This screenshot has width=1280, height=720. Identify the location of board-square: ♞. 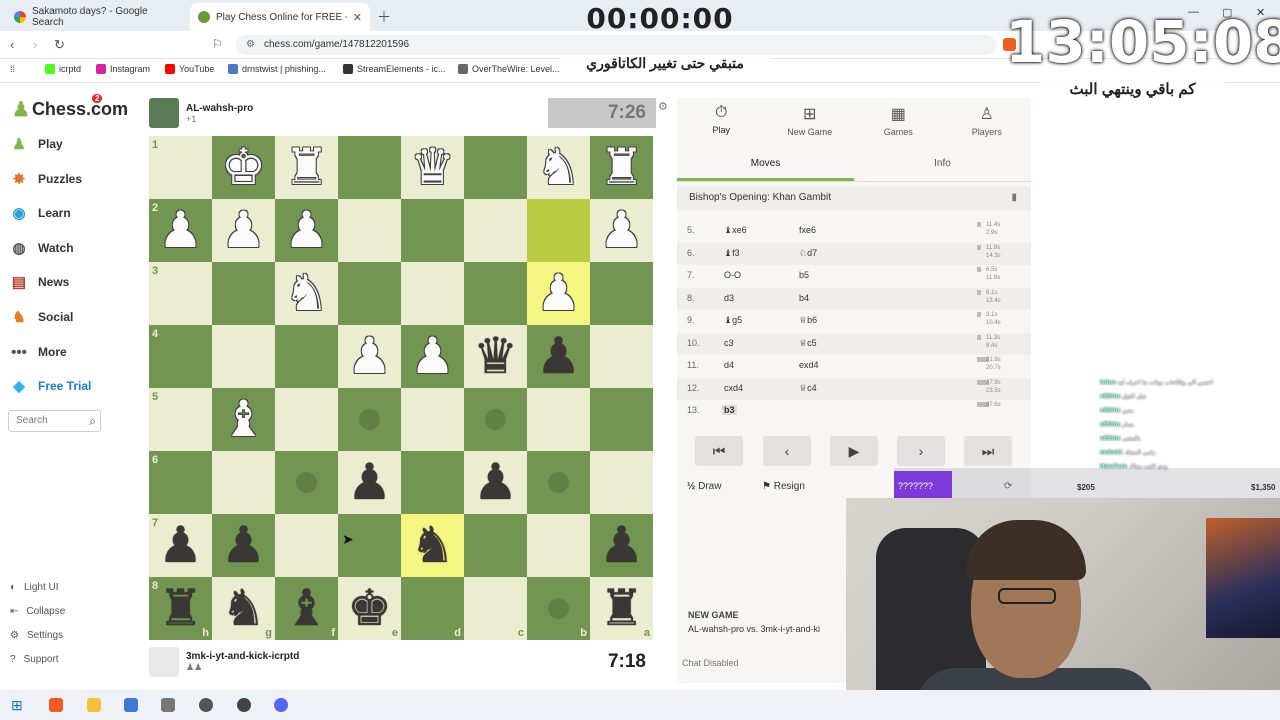
(558, 167).